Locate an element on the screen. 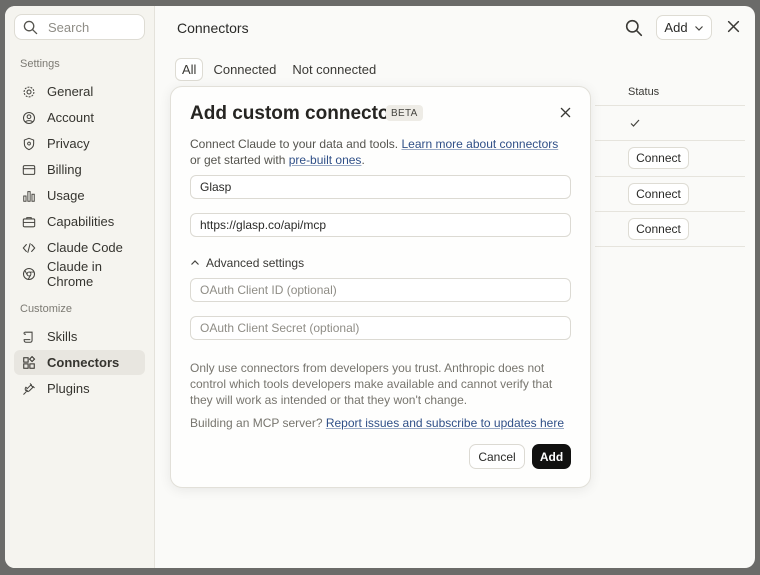  scroll-icon is located at coordinates (29, 337).